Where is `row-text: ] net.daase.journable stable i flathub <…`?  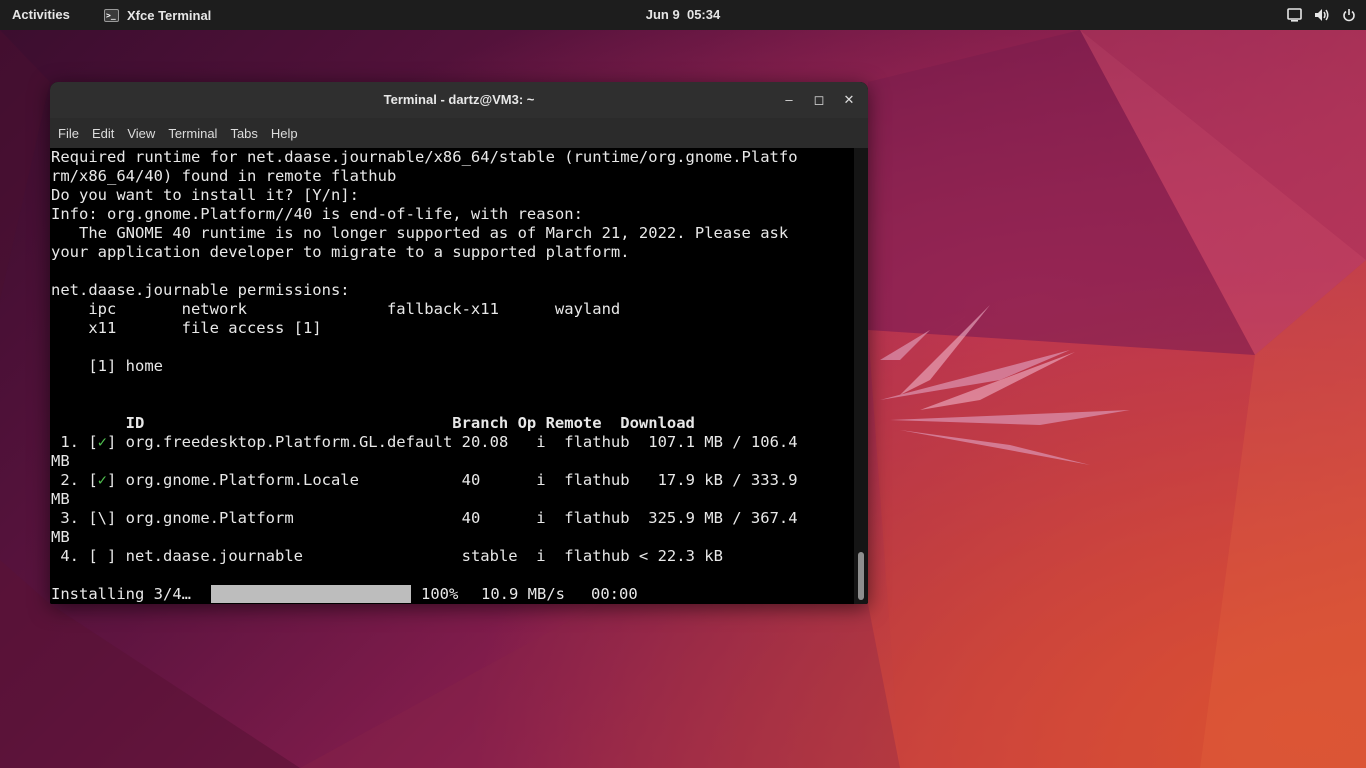
row-text: ] net.daase.journable stable i flathub <… is located at coordinates (415, 556).